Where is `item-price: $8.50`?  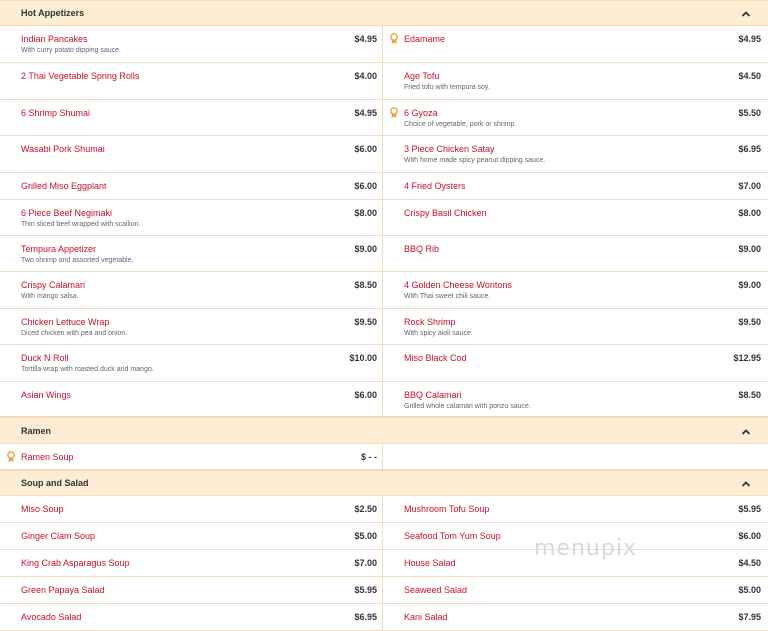 item-price: $8.50 is located at coordinates (365, 285).